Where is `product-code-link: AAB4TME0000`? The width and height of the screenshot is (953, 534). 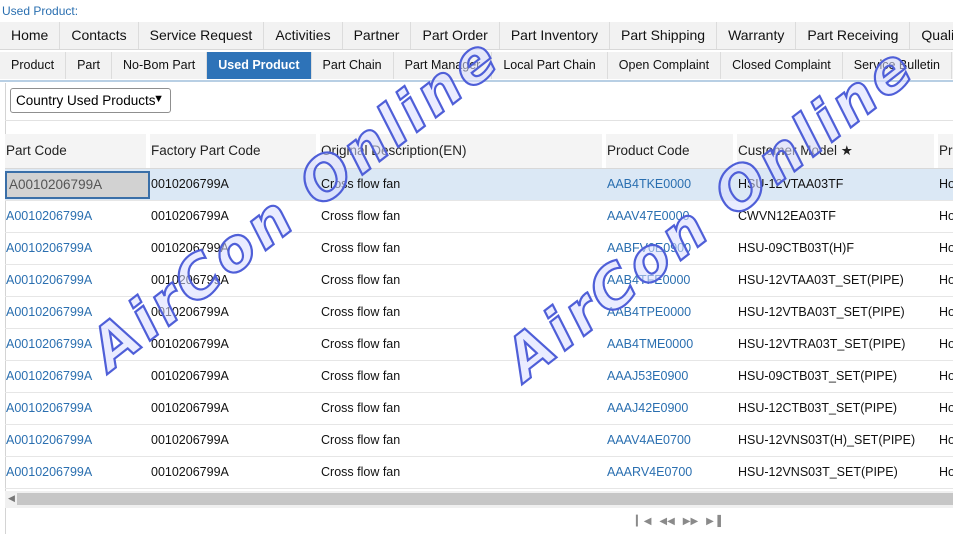
product-code-link: AAB4TME0000 is located at coordinates (671, 344).